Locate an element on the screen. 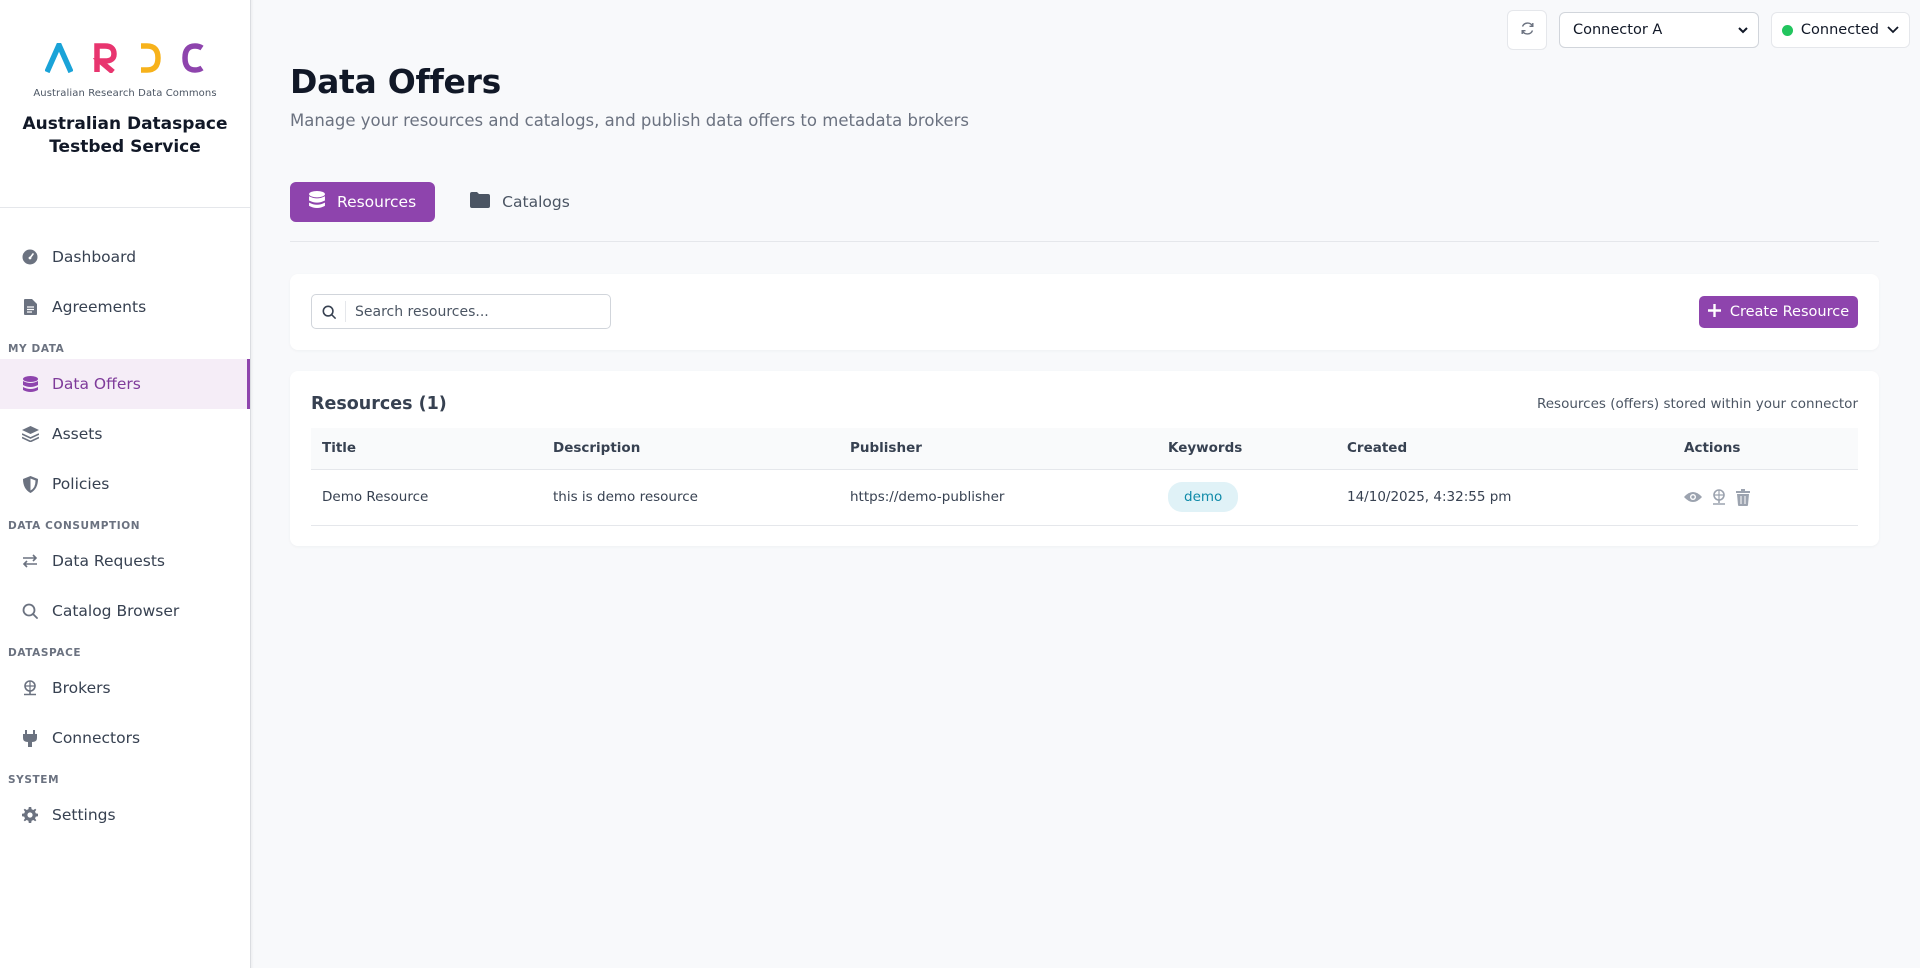 The height and width of the screenshot is (968, 1920). keyword-badge: demo is located at coordinates (1203, 497).